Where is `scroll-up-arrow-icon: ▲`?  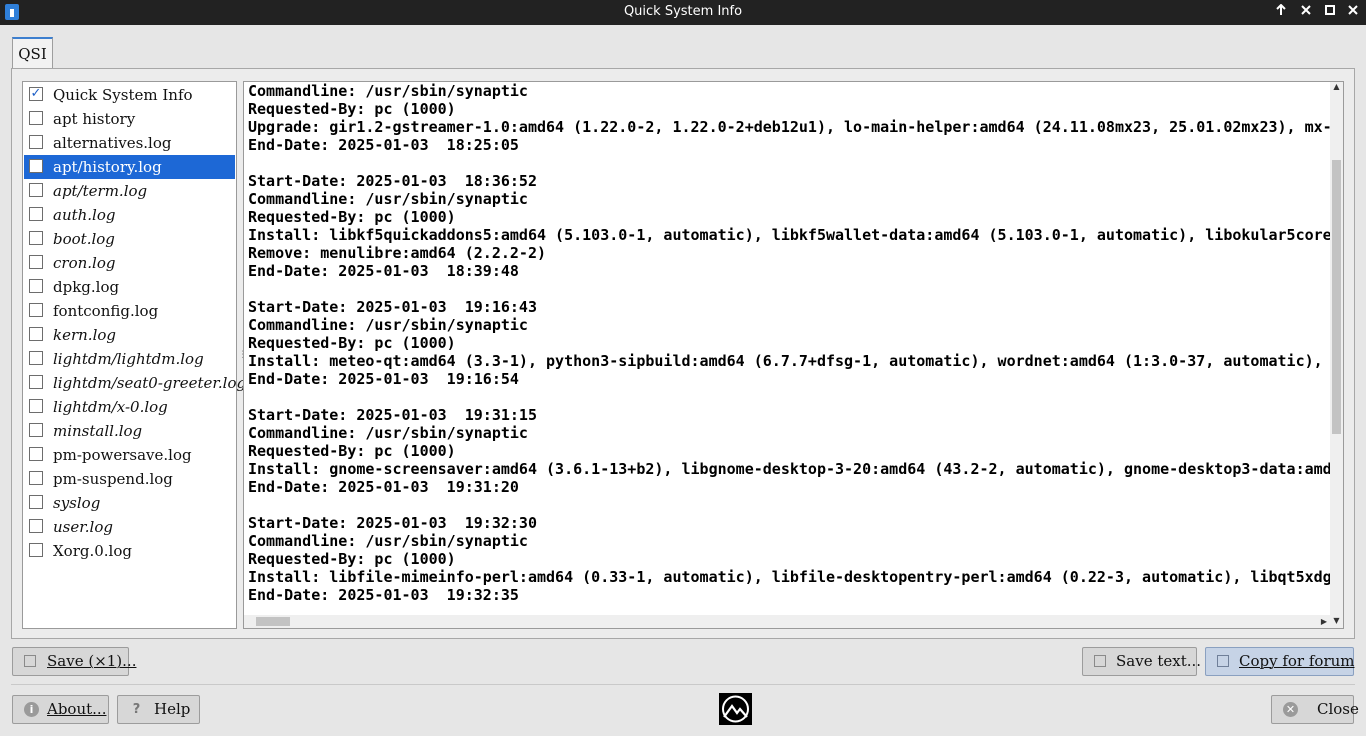 scroll-up-arrow-icon: ▲ is located at coordinates (1336, 88).